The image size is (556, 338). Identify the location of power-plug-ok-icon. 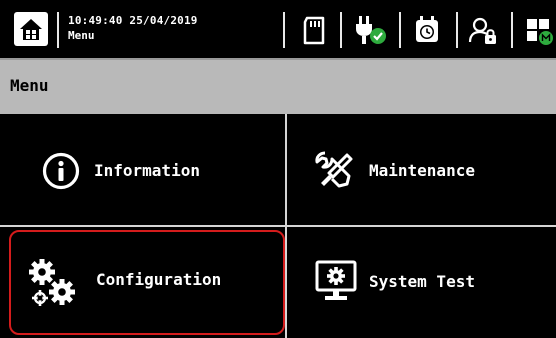
(371, 30).